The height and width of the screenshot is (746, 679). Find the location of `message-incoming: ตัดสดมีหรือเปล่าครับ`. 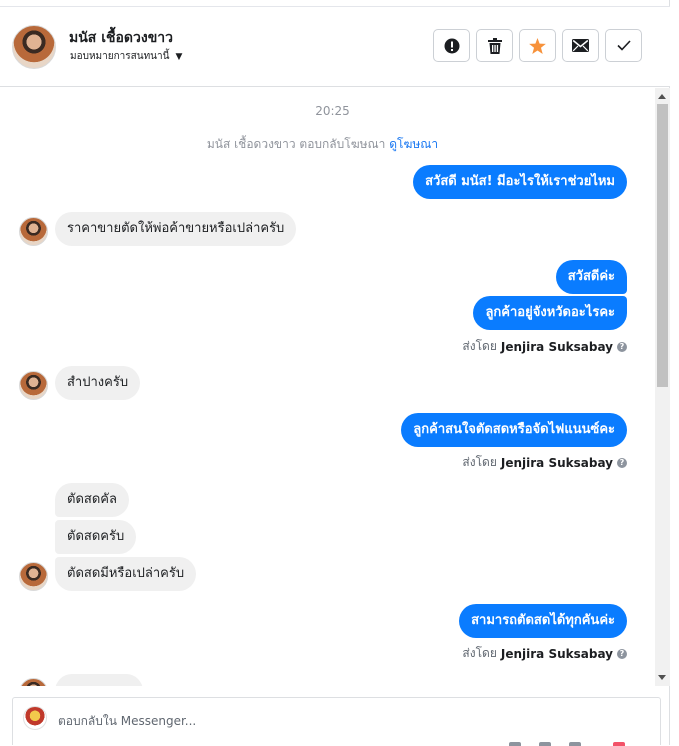

message-incoming: ตัดสดมีหรือเปล่าครับ is located at coordinates (126, 574).